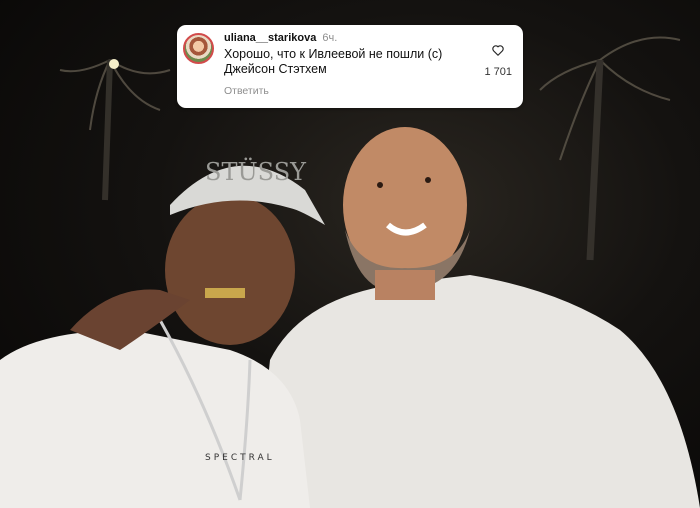 Image resolution: width=700 pixels, height=508 pixels. I want to click on cap-logo-text: STÜSSY, so click(256, 171).